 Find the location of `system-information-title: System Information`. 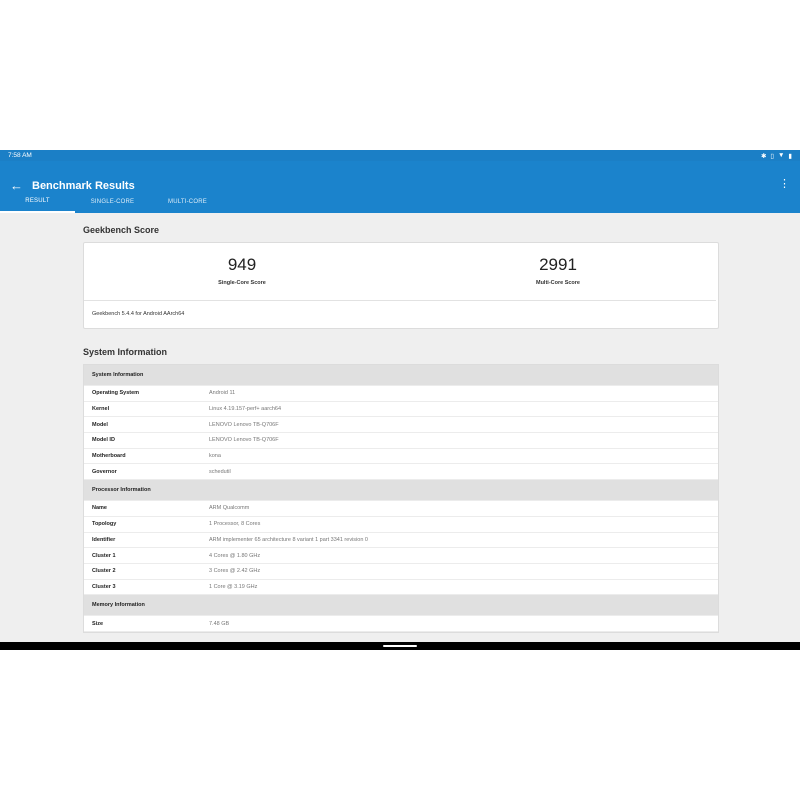

system-information-title: System Information is located at coordinates (125, 352).